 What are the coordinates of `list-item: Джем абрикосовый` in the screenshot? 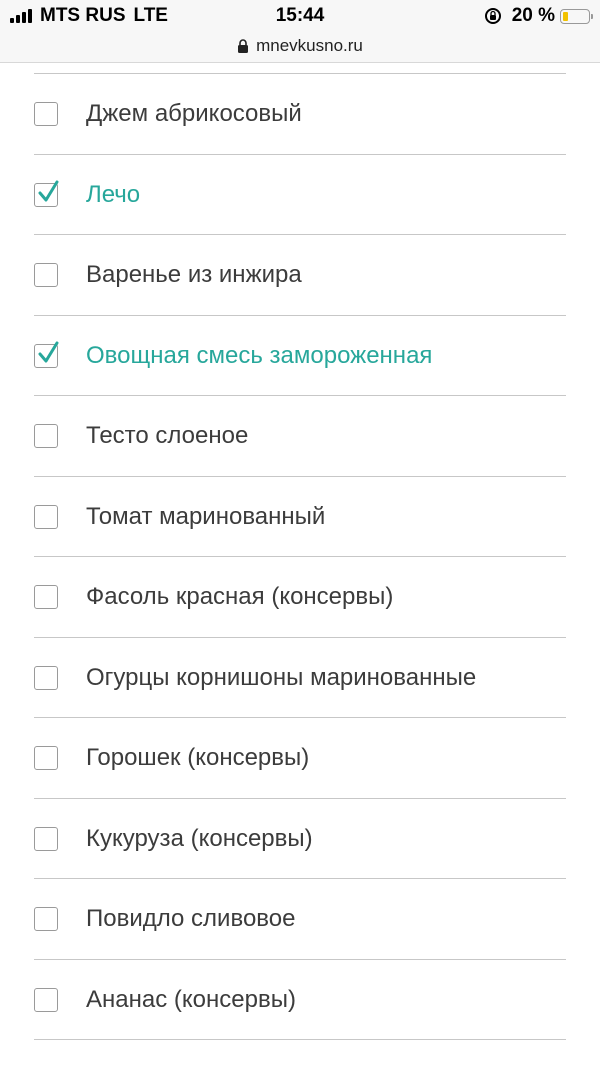 It's located at (300, 114).